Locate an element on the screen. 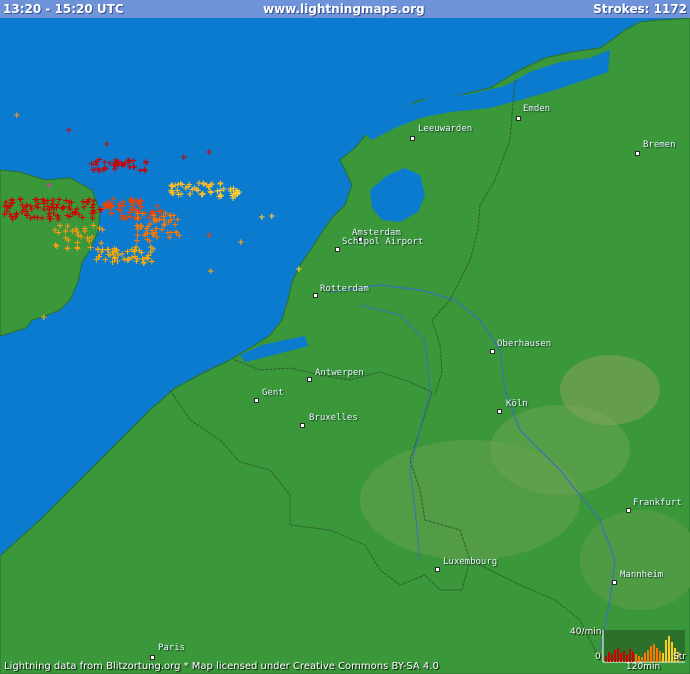 This screenshot has height=674, width=690. histogram-zero-label: 0 is located at coordinates (598, 657).